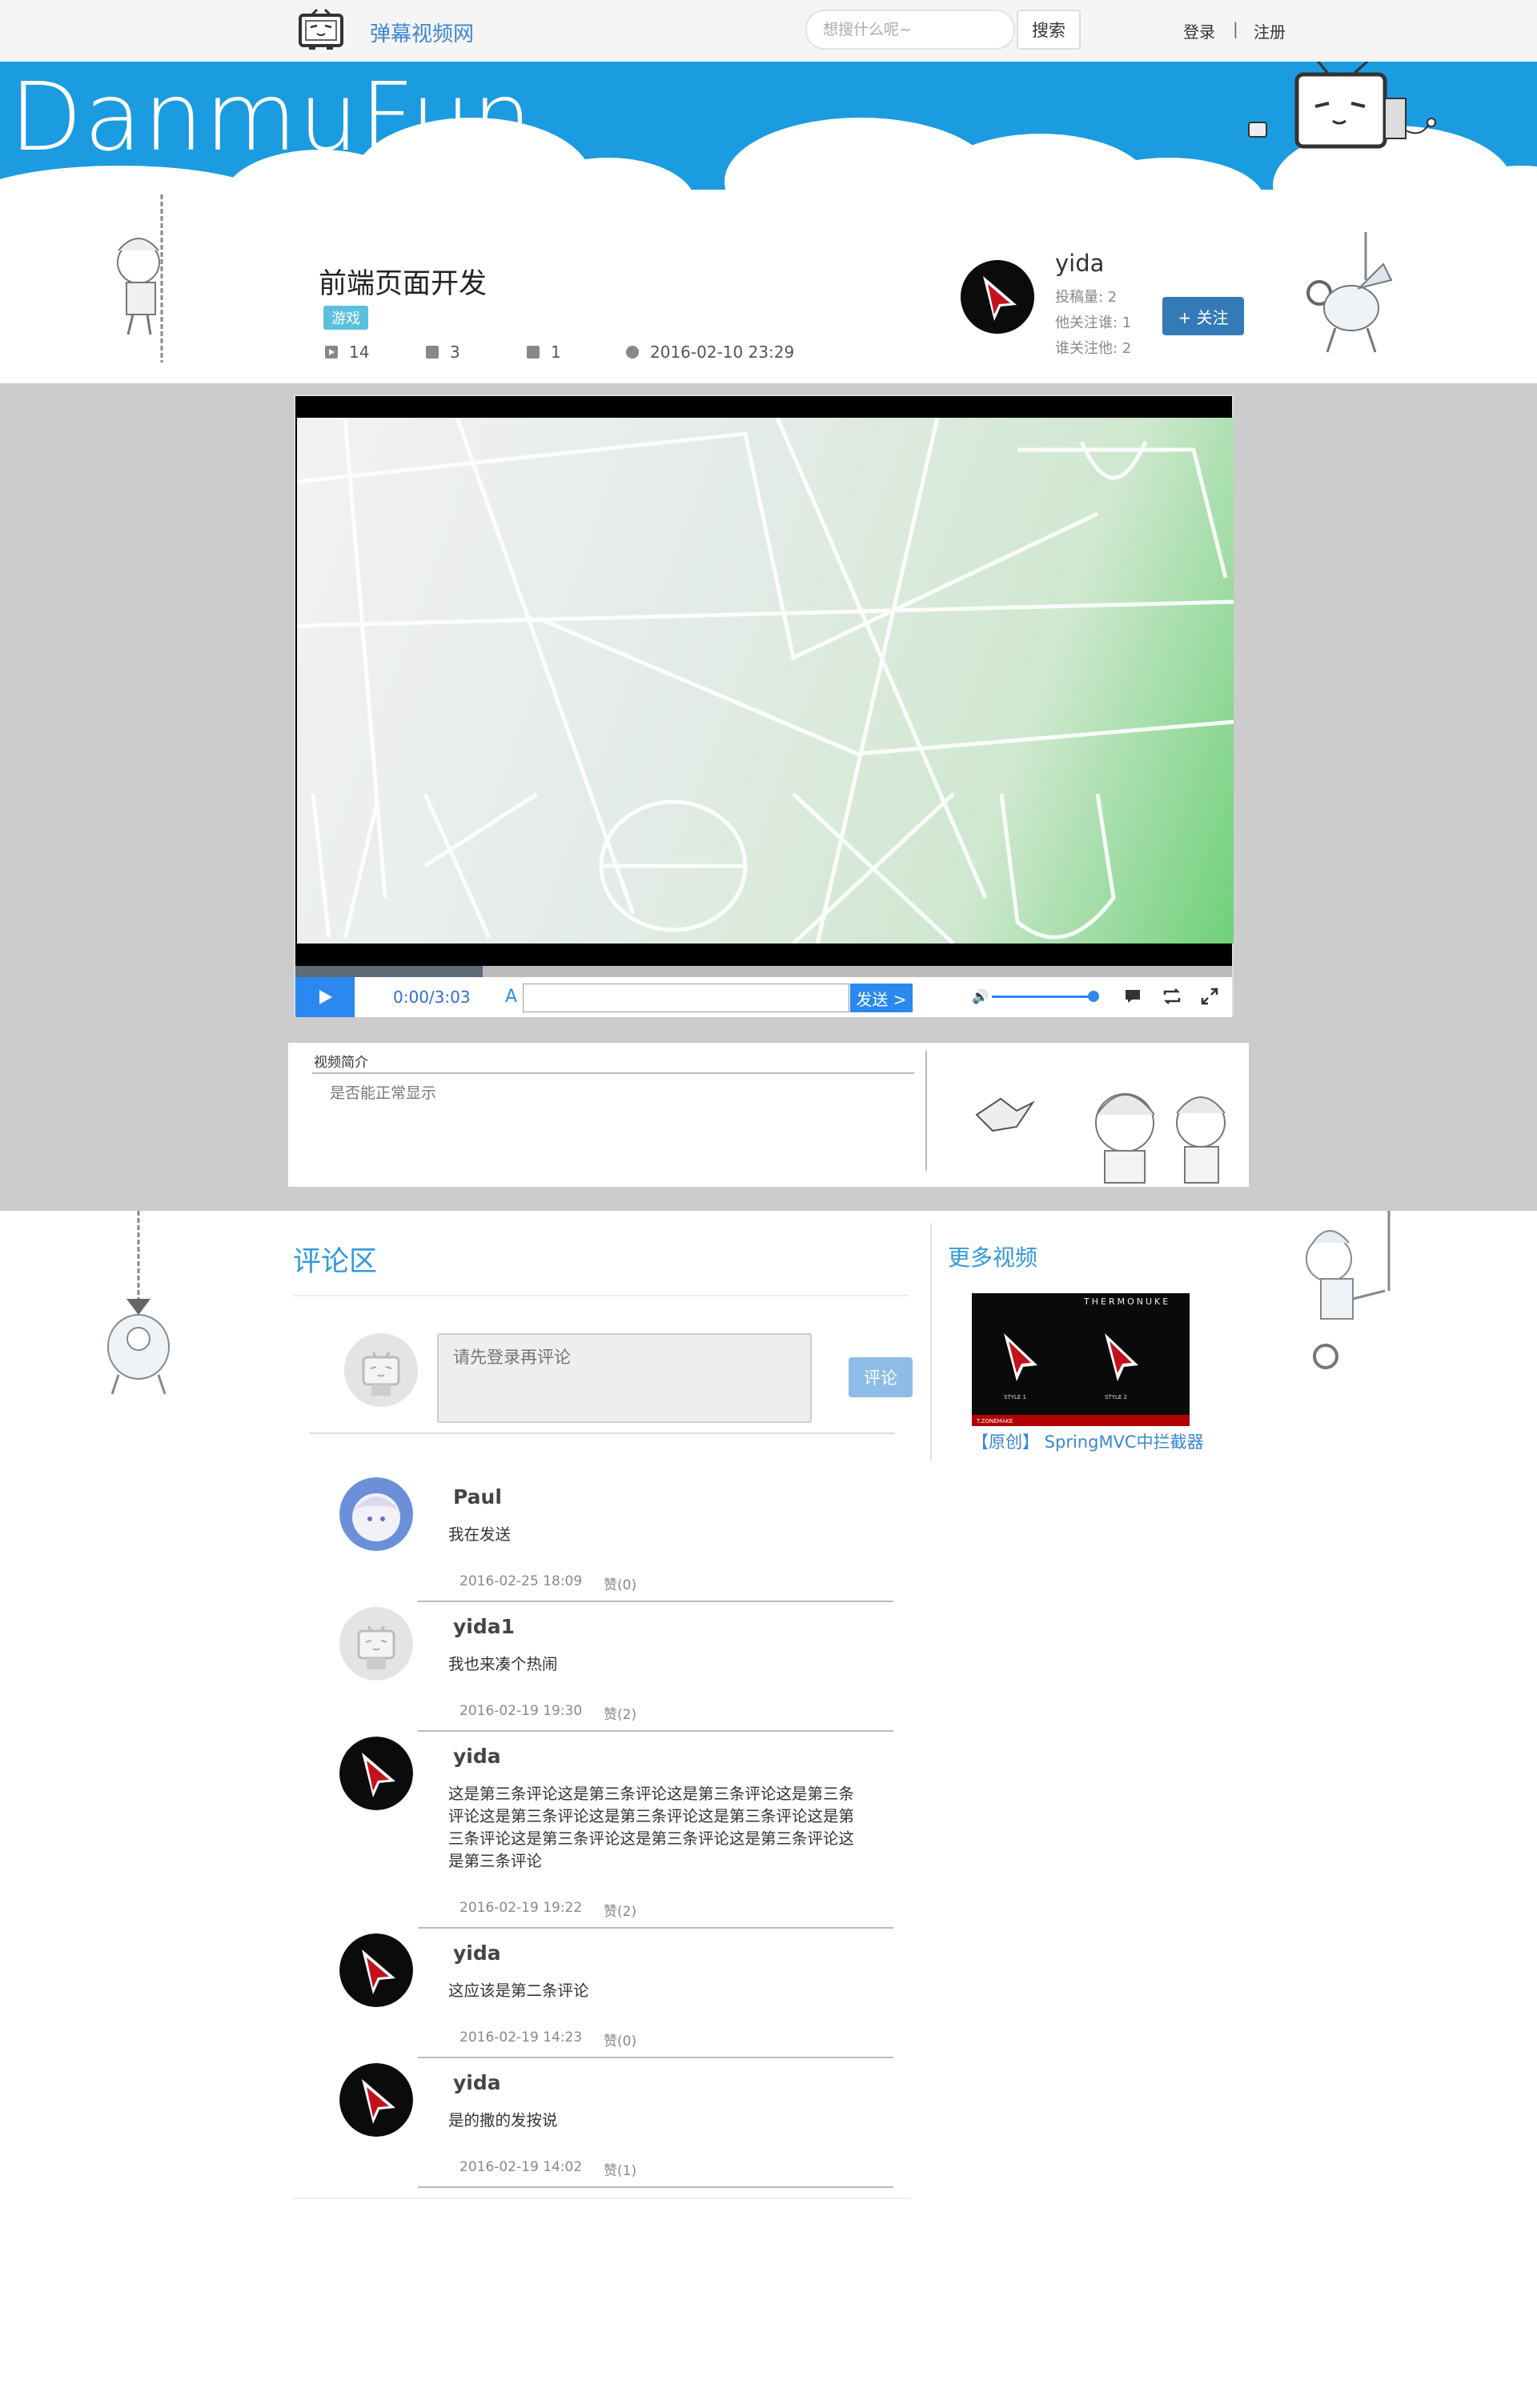  I want to click on comment-username: Paul, so click(478, 1497).